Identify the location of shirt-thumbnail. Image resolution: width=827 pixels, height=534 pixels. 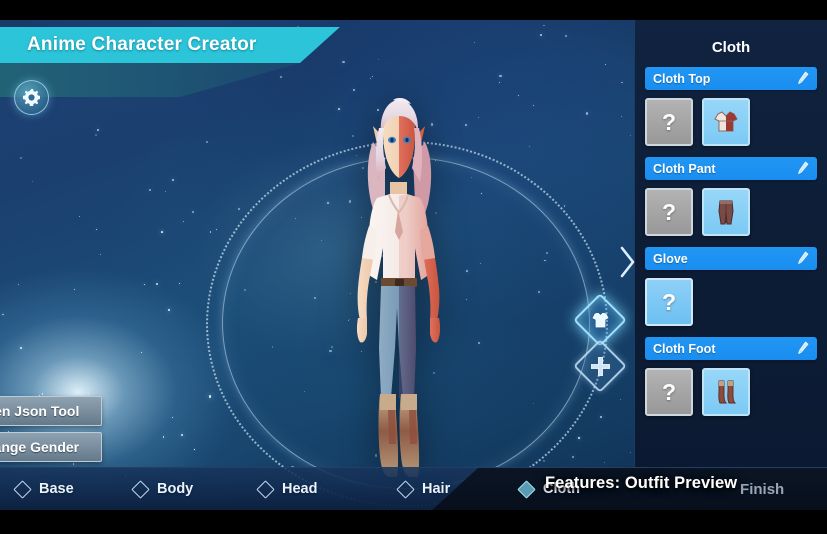
(726, 121).